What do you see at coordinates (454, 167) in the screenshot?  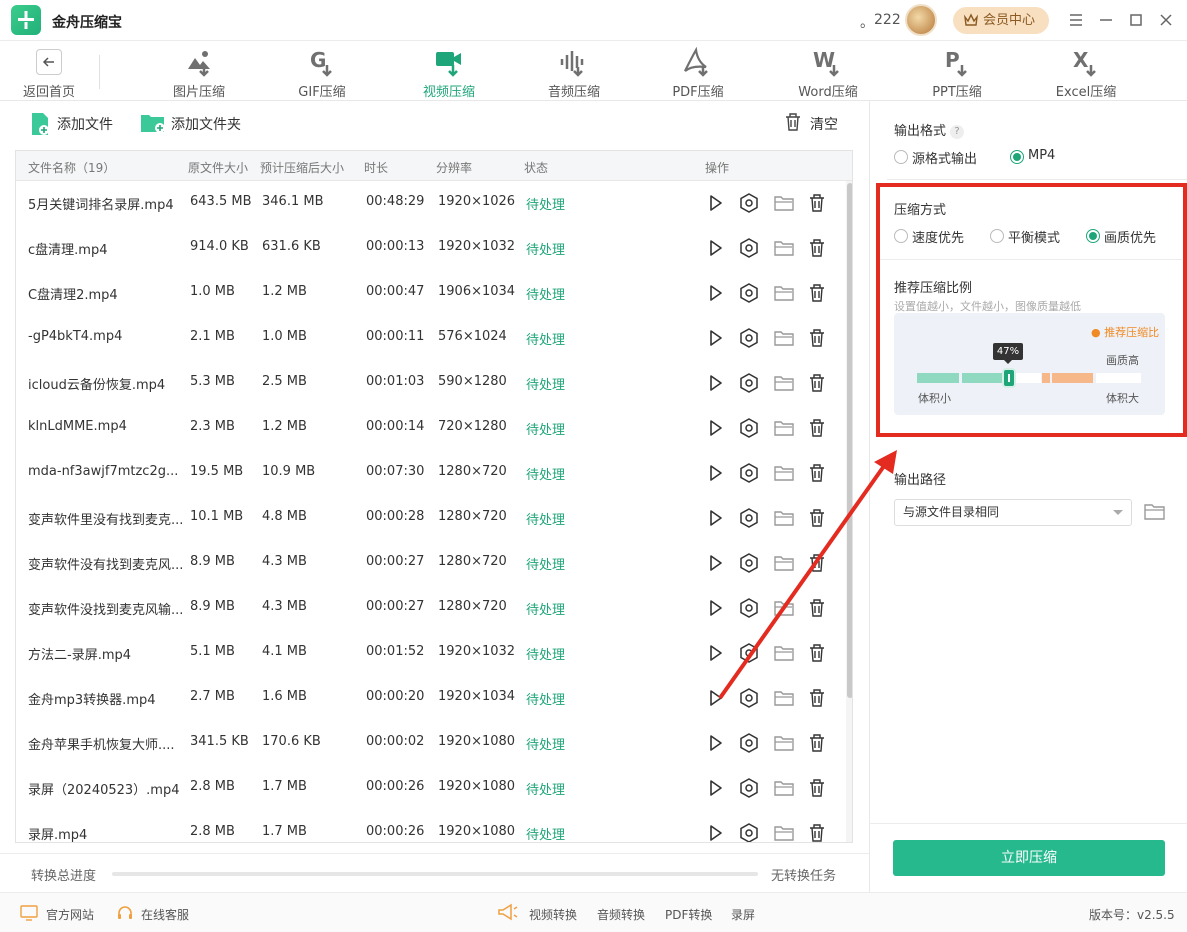 I see `col-resolution: 分辨率` at bounding box center [454, 167].